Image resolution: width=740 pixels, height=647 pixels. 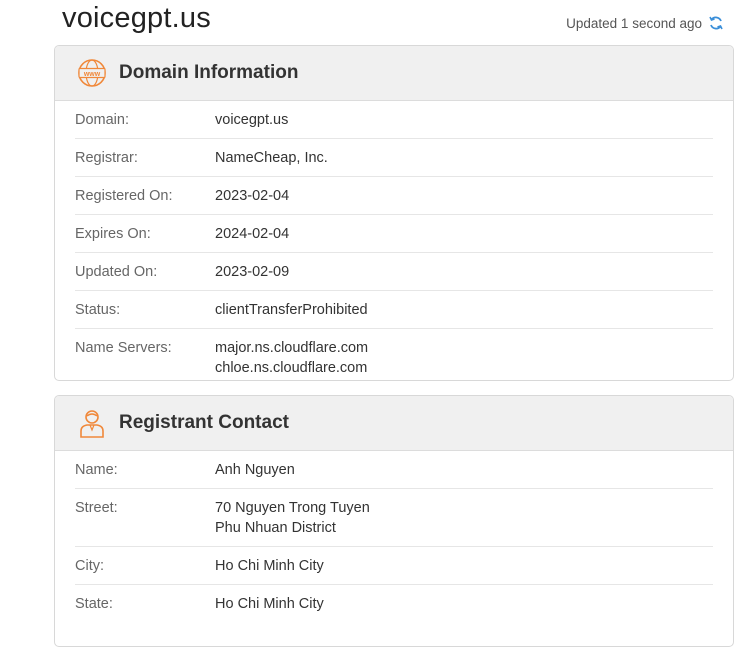 I want to click on row-label: Expires On:, so click(x=113, y=234).